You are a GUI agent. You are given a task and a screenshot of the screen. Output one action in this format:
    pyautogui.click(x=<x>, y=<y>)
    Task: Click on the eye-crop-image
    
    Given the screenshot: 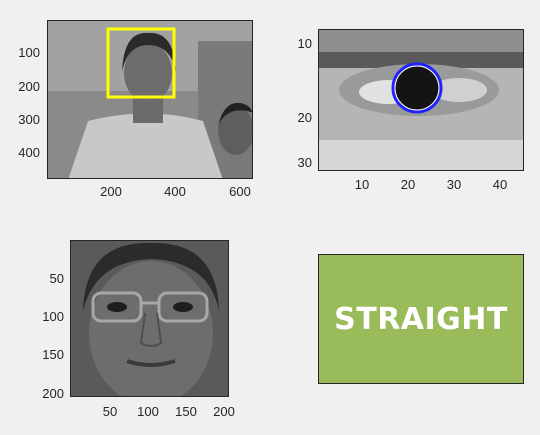 What is the action you would take?
    pyautogui.click(x=421, y=100)
    